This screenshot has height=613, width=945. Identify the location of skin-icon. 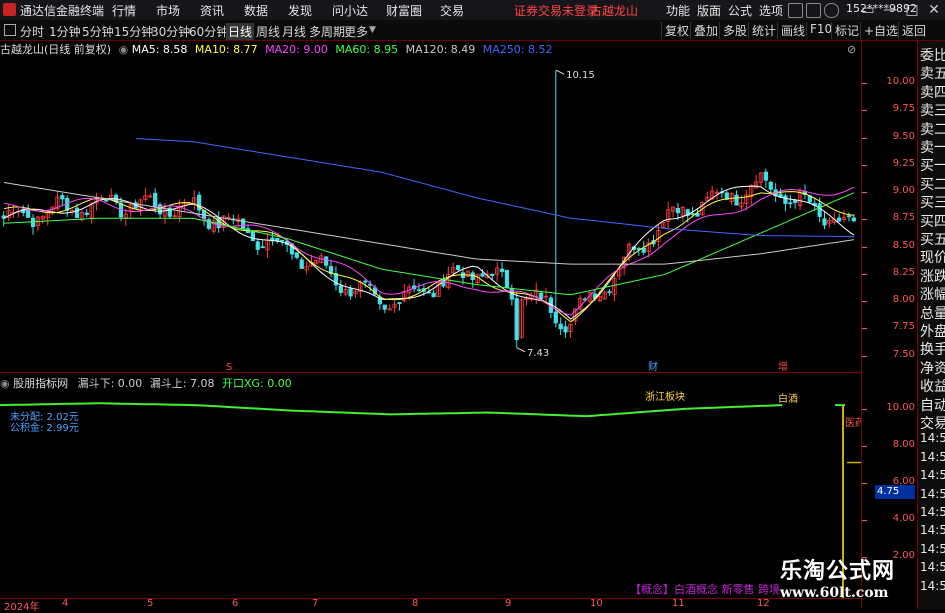
(831, 10).